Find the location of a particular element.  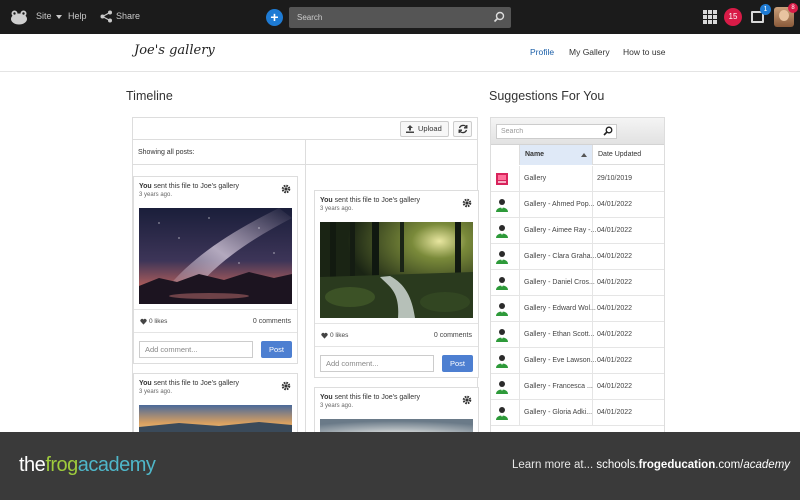

global-search is located at coordinates (400, 17).